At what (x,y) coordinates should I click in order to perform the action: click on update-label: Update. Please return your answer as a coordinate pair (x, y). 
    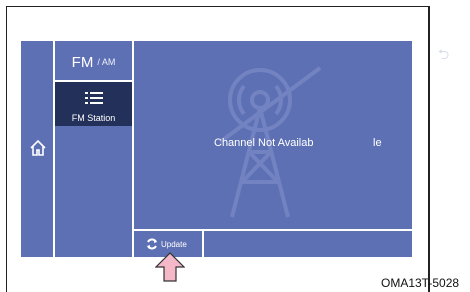
    Looking at the image, I should click on (174, 244).